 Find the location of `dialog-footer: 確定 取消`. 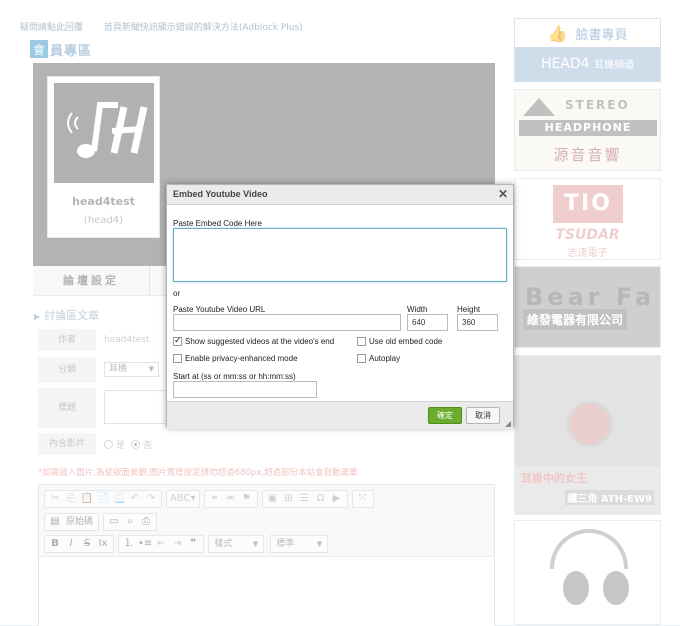

dialog-footer: 確定 取消 is located at coordinates (340, 415).